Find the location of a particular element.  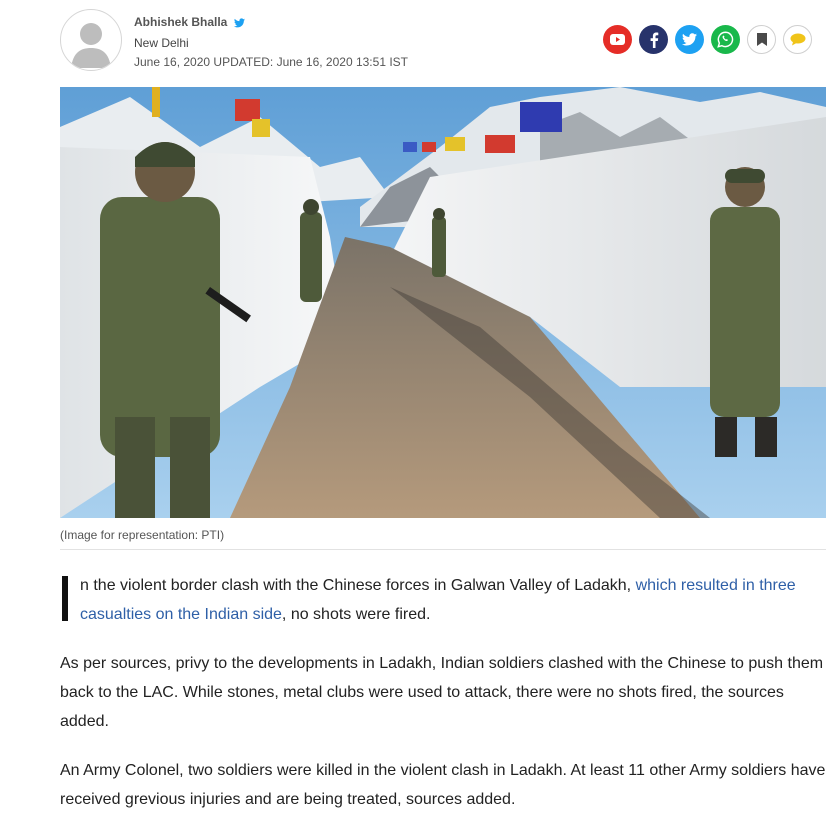

paragraph-1-text-end: , no shots were fired. is located at coordinates (356, 614).